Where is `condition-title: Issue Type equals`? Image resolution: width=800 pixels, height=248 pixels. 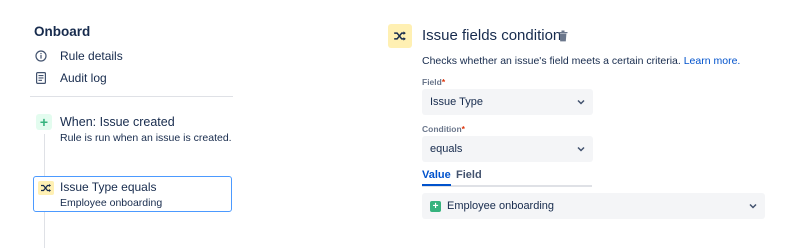
condition-title: Issue Type equals is located at coordinates (108, 187).